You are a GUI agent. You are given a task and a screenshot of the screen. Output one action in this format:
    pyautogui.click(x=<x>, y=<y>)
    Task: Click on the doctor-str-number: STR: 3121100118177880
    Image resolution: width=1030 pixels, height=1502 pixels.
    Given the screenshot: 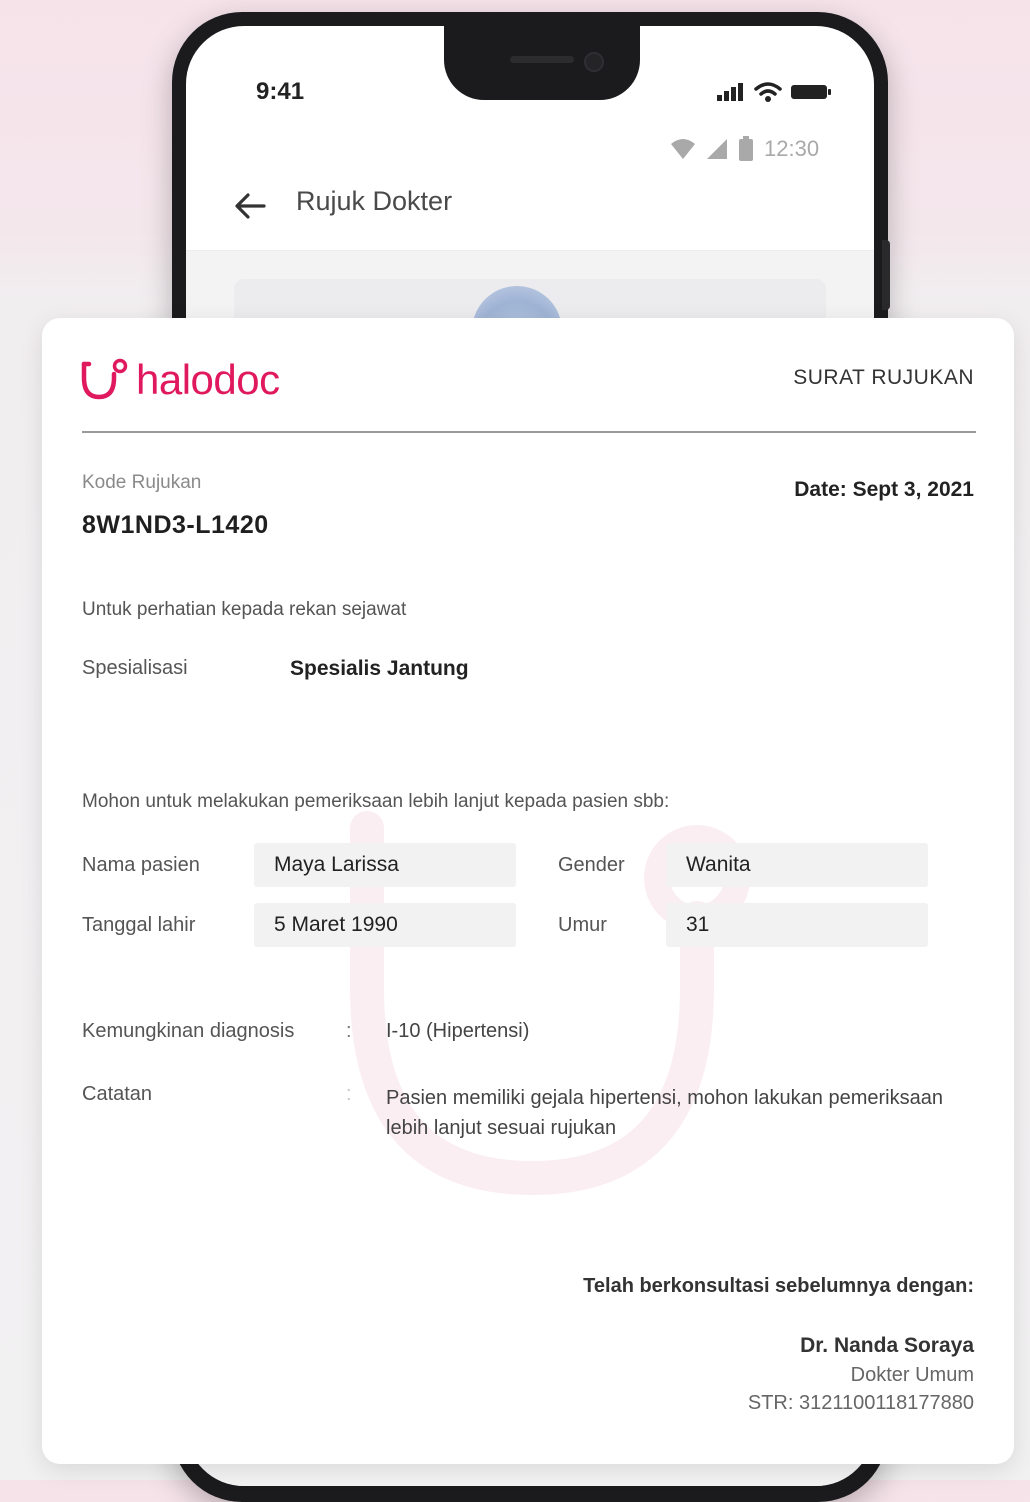 What is the action you would take?
    pyautogui.click(x=860, y=1403)
    